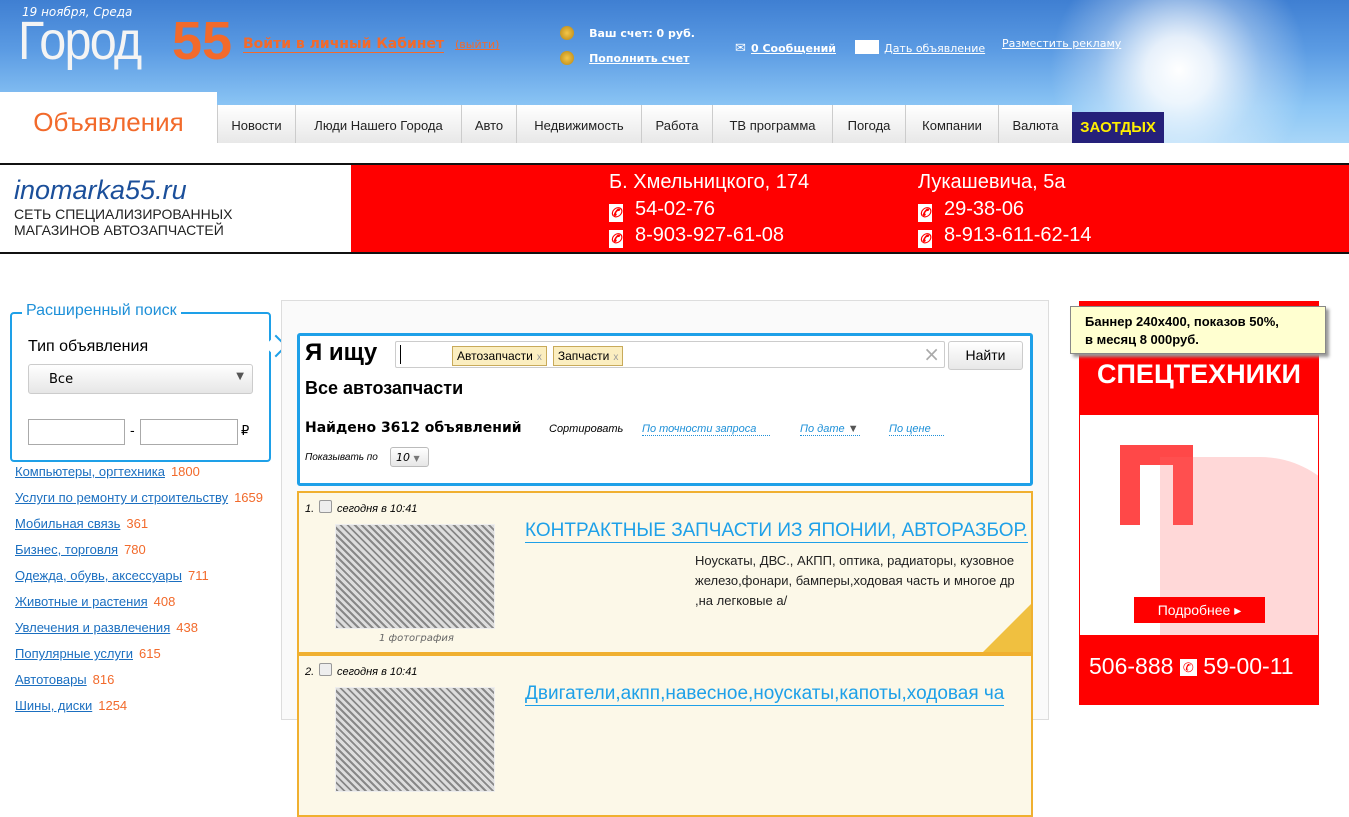 This screenshot has height=817, width=1349. What do you see at coordinates (1061, 43) in the screenshot?
I see `advertise-link: Разместить рекламу` at bounding box center [1061, 43].